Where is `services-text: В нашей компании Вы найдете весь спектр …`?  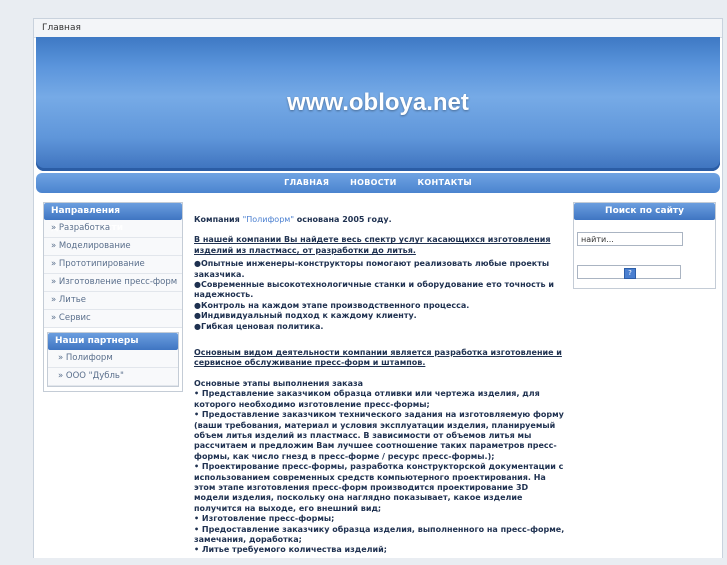 services-text: В нашей компании Вы найдете весь спектр … is located at coordinates (372, 245).